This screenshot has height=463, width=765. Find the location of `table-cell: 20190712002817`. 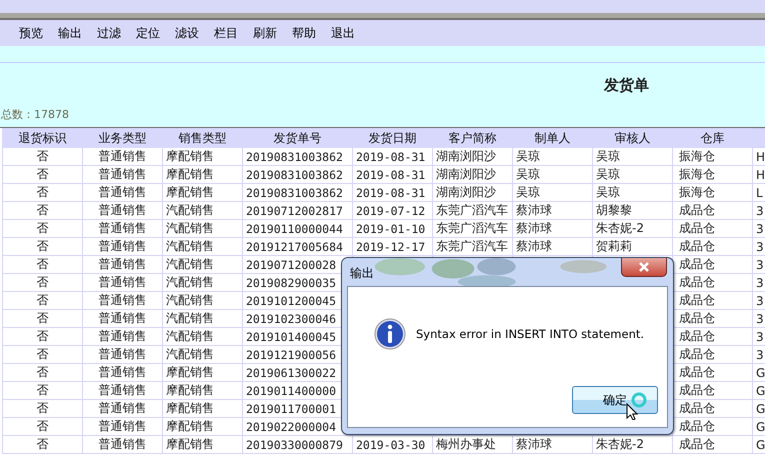

table-cell: 20190712002817 is located at coordinates (297, 211).